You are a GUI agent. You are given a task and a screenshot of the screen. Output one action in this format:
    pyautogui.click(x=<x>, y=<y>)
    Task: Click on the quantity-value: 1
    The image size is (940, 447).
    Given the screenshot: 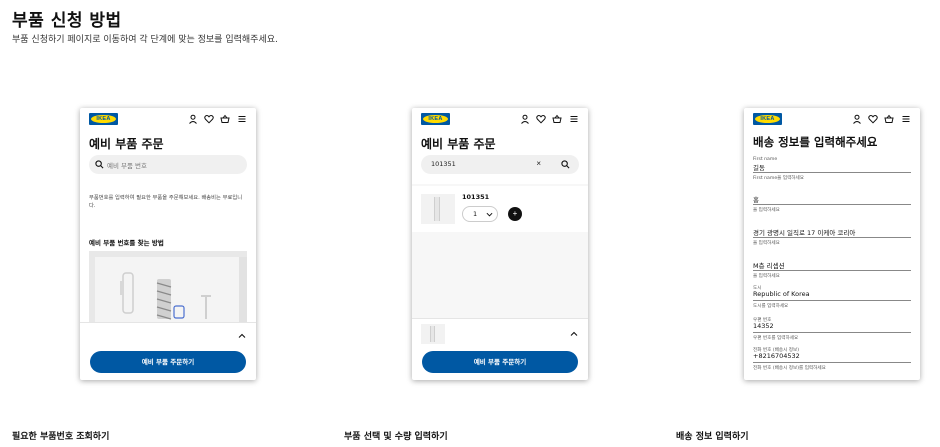 What is the action you would take?
    pyautogui.click(x=475, y=214)
    